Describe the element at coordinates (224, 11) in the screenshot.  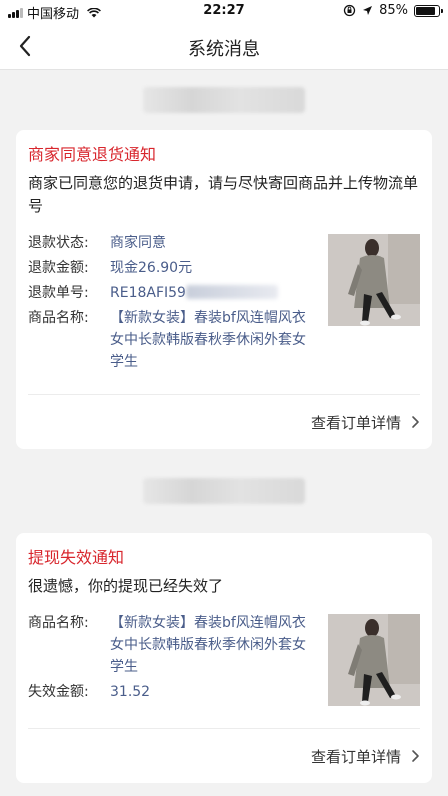
I see `status-bar: 中国移动 22:27 85%` at that location.